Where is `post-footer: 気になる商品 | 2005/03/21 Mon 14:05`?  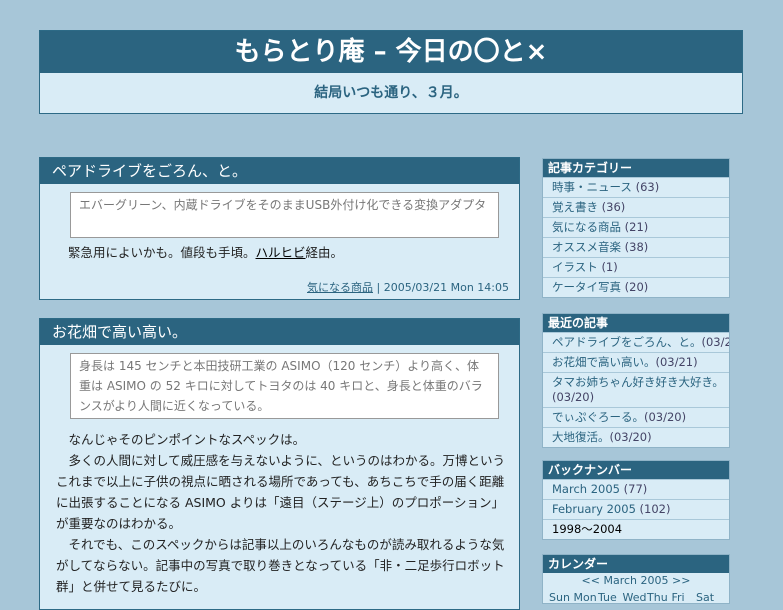
post-footer: 気になる商品 | 2005/03/21 Mon 14:05 is located at coordinates (408, 287).